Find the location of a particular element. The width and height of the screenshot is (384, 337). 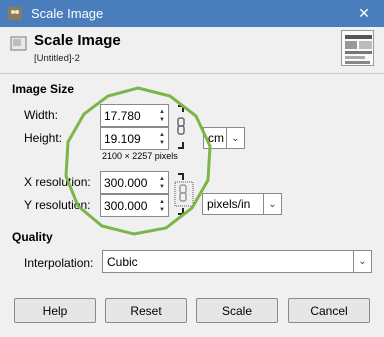

height-label: Height: is located at coordinates (43, 138).